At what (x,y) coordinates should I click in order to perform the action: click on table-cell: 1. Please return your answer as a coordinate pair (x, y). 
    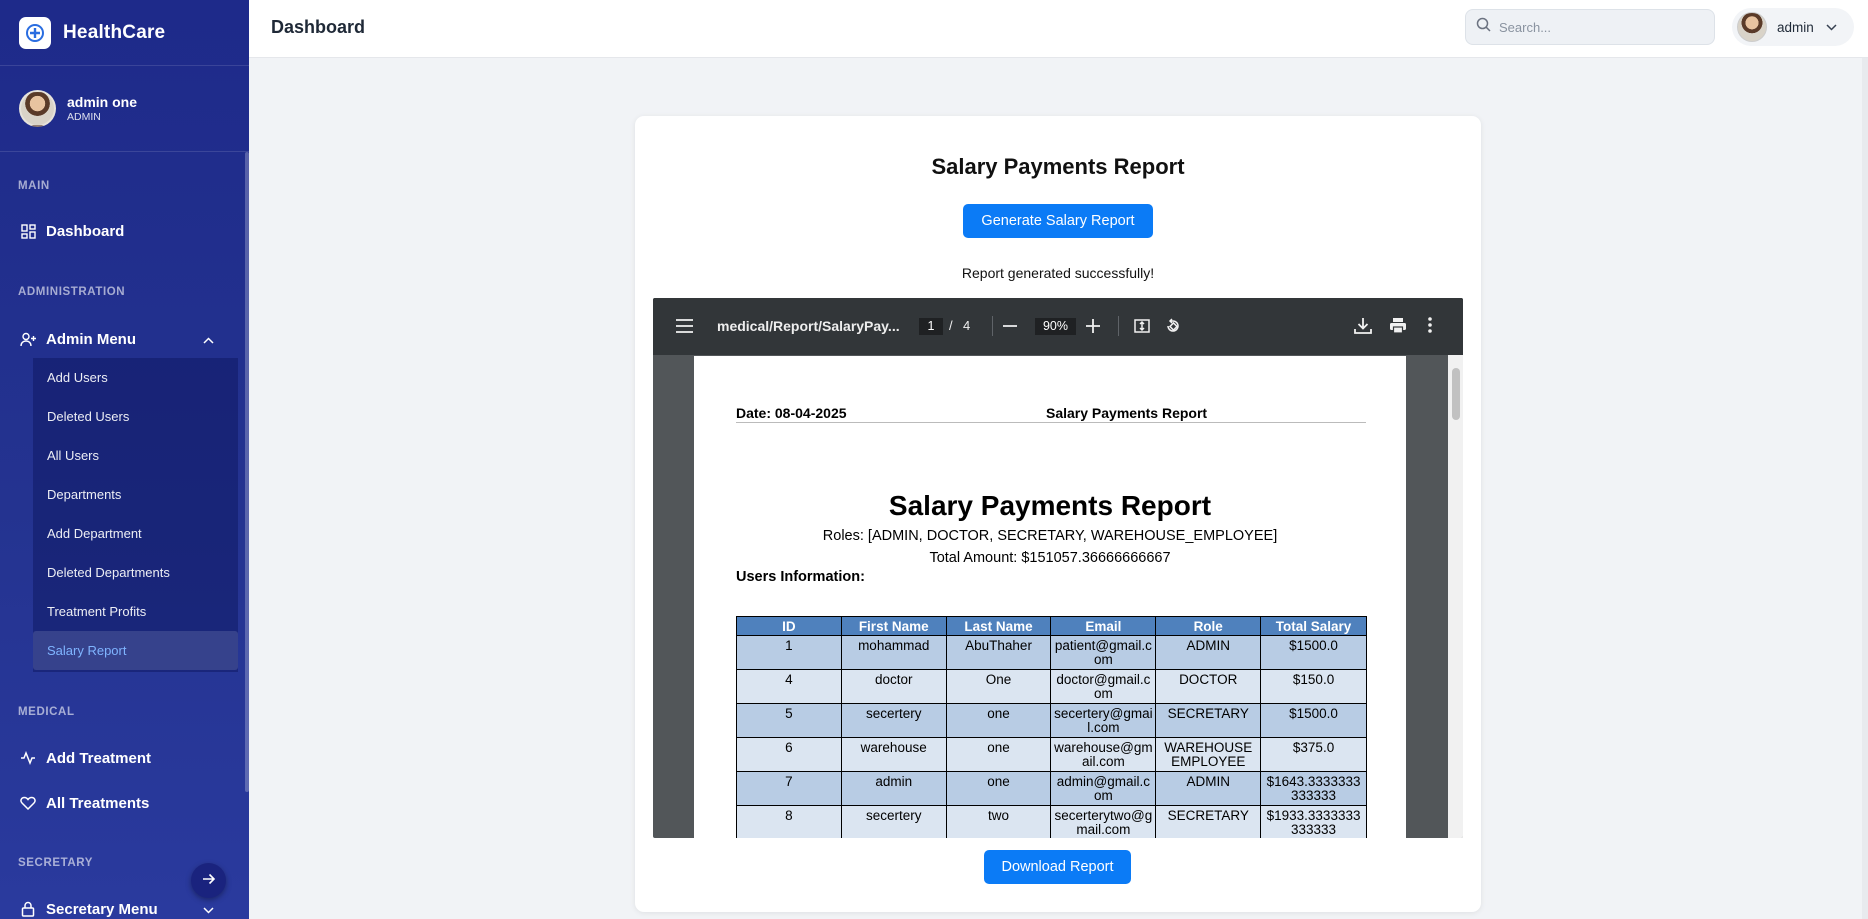
    Looking at the image, I should click on (789, 652).